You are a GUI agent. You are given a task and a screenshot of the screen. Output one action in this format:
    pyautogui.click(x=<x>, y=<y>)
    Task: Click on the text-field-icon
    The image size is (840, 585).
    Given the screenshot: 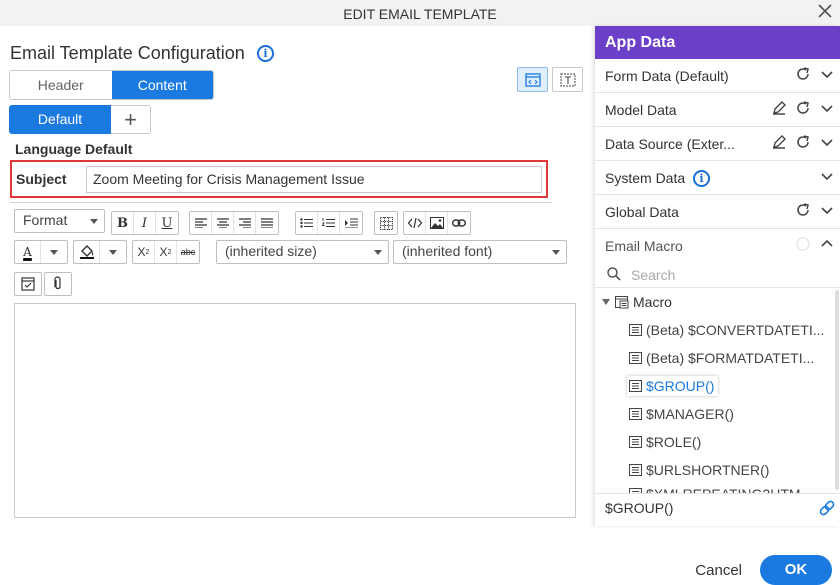 What is the action you would take?
    pyautogui.click(x=567, y=79)
    